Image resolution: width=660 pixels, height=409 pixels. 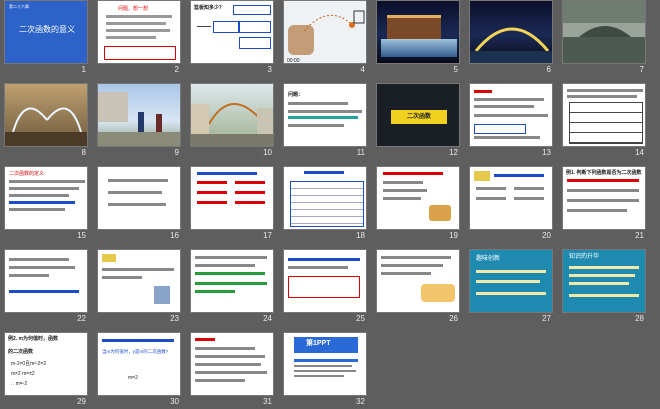 I want to click on slide-thumbnail: 16, so click(x=139, y=204).